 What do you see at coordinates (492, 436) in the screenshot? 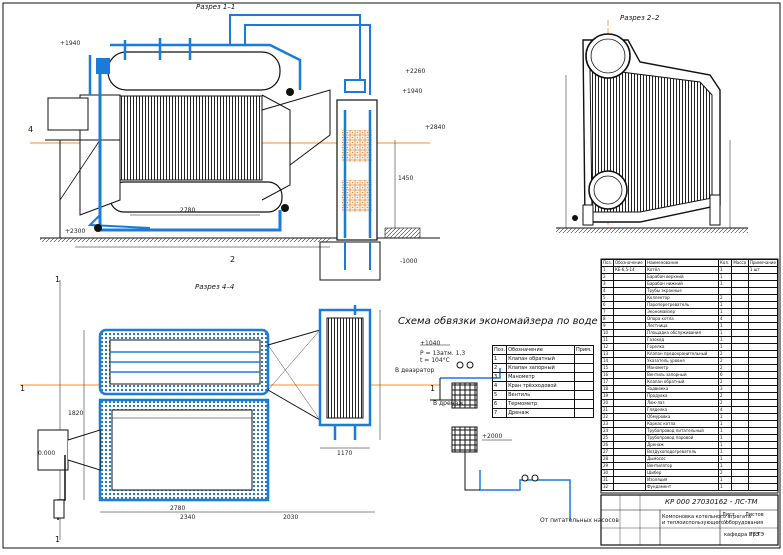
I see `scheme-label-elev2: +2000` at bounding box center [492, 436].